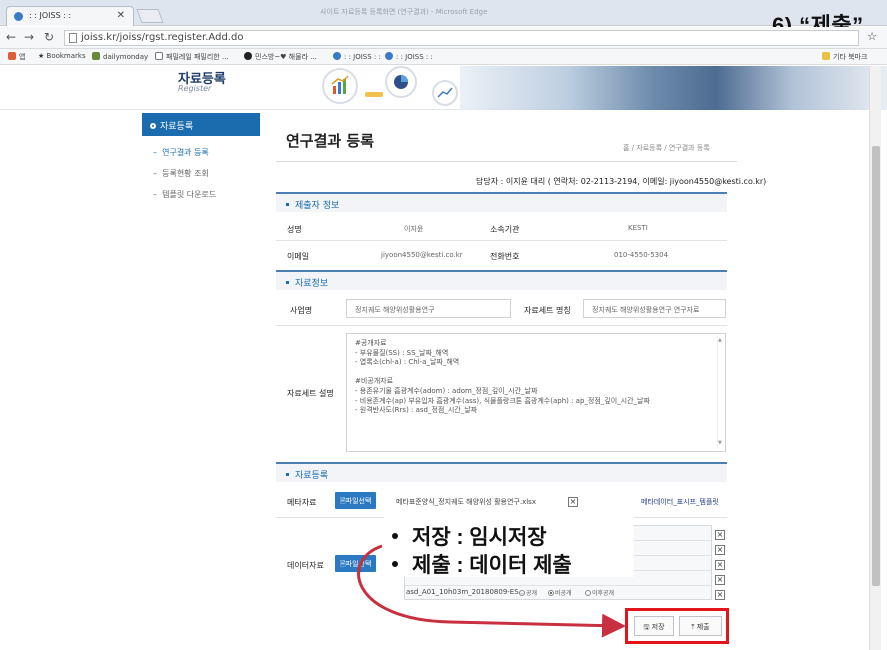  What do you see at coordinates (248, 56) in the screenshot?
I see `circle-logo-icon` at bounding box center [248, 56].